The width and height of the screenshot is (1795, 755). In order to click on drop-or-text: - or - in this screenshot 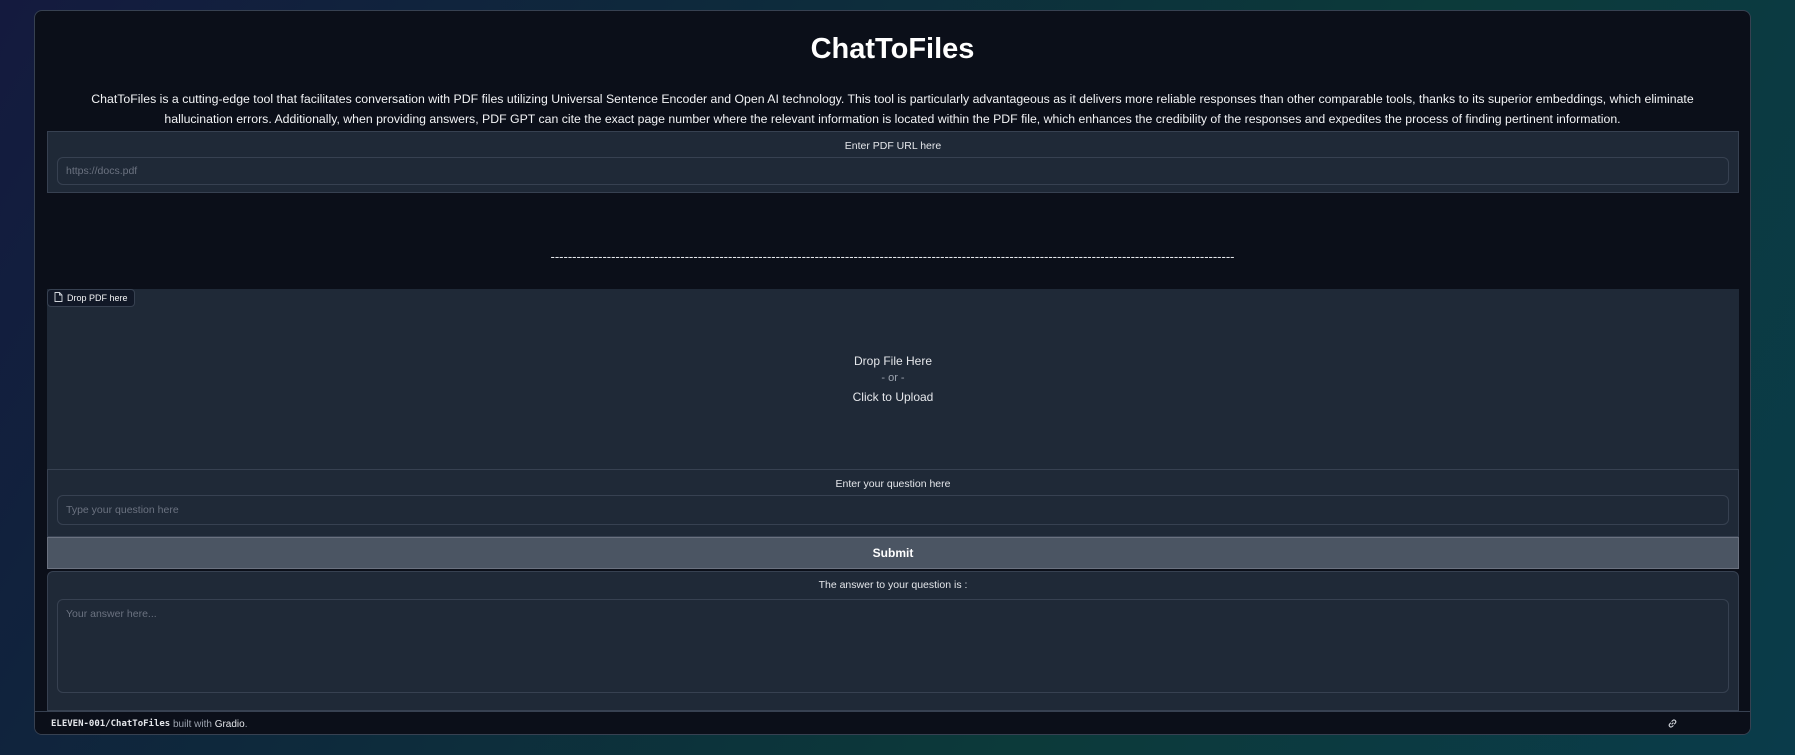, I will do `click(893, 378)`.